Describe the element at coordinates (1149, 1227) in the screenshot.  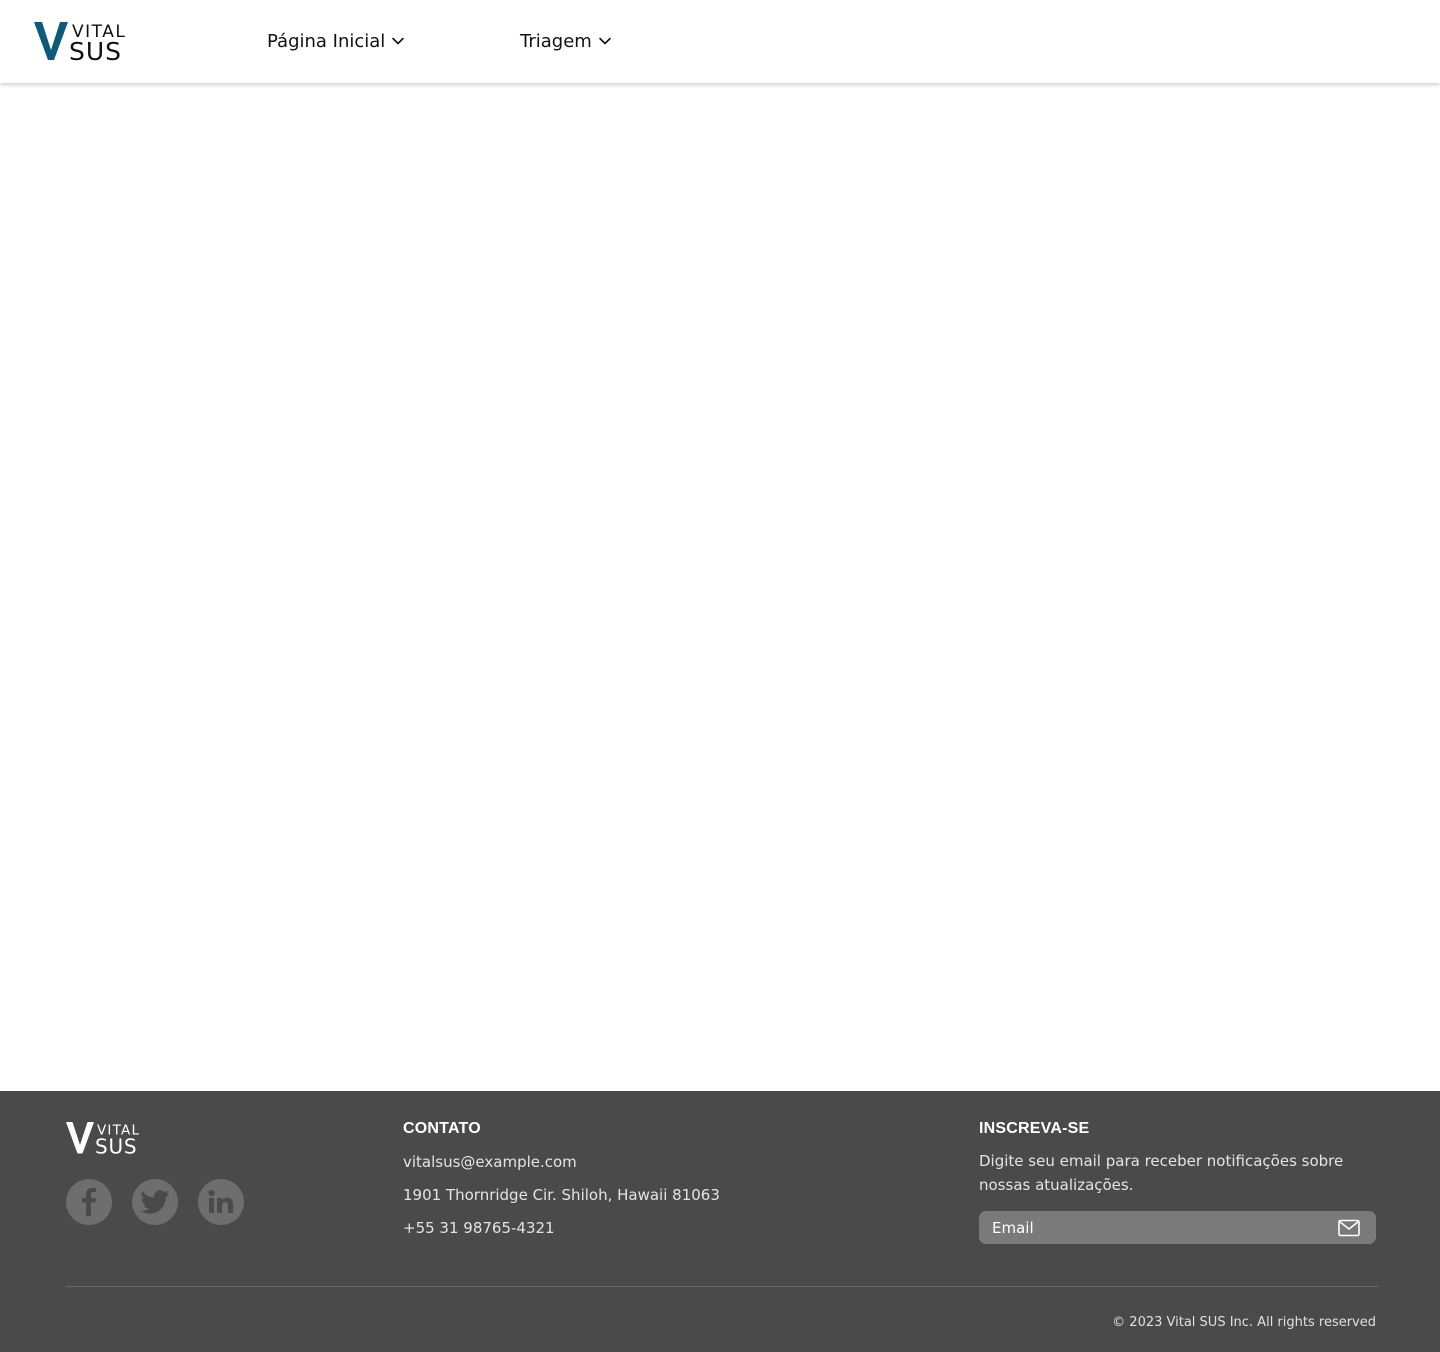
I see `subscribe-email-input` at that location.